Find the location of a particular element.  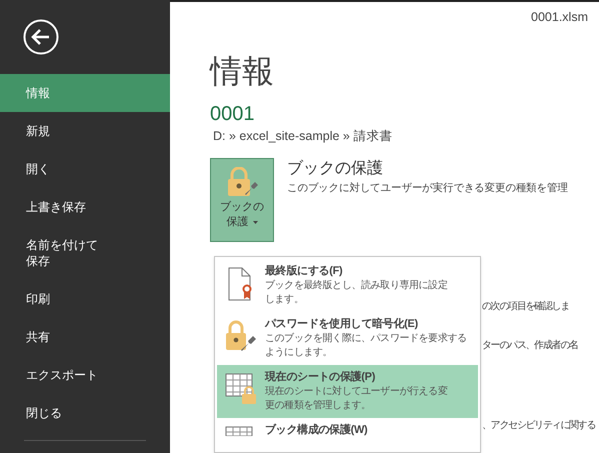

info-text: ターのパス、作成者の名 is located at coordinates (530, 345).